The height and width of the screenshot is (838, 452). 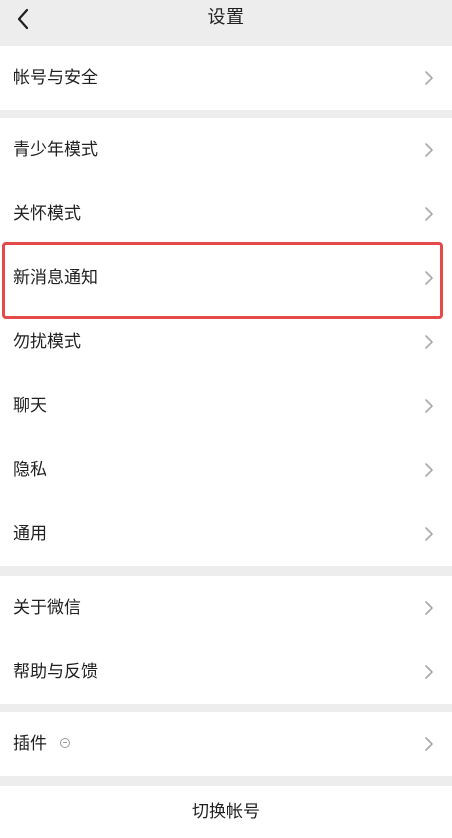 I want to click on row-general: 通用, so click(x=226, y=534).